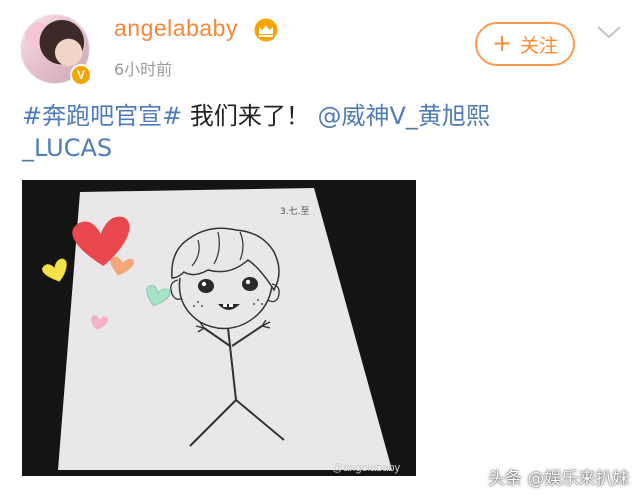  What do you see at coordinates (67, 148) in the screenshot?
I see `mention-line-2: _LUCAS` at bounding box center [67, 148].